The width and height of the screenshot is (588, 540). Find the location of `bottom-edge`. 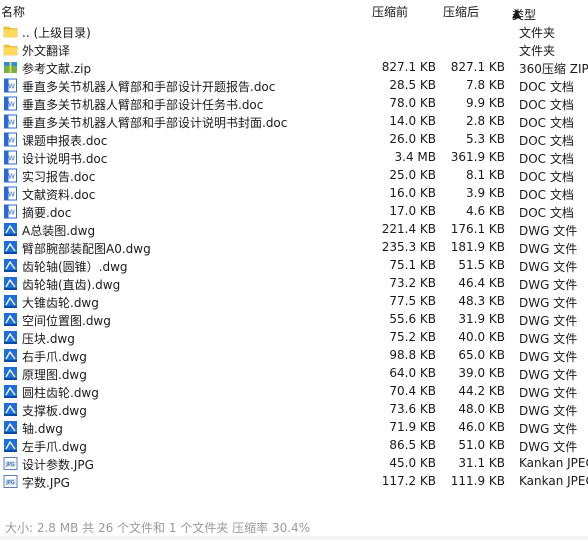

bottom-edge is located at coordinates (294, 538).